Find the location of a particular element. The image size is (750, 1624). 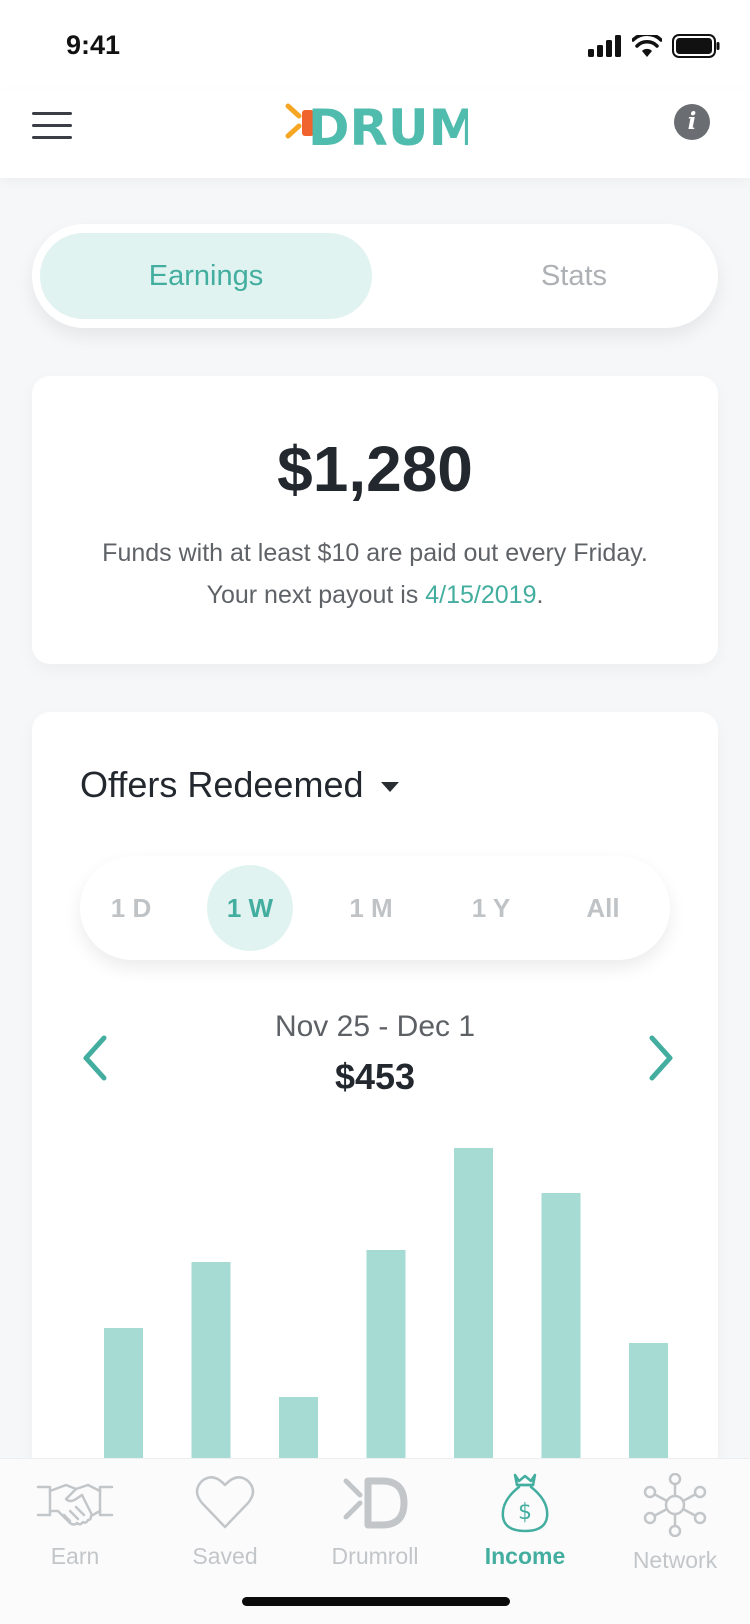

tab-earn-label: Earn is located at coordinates (75, 1556).